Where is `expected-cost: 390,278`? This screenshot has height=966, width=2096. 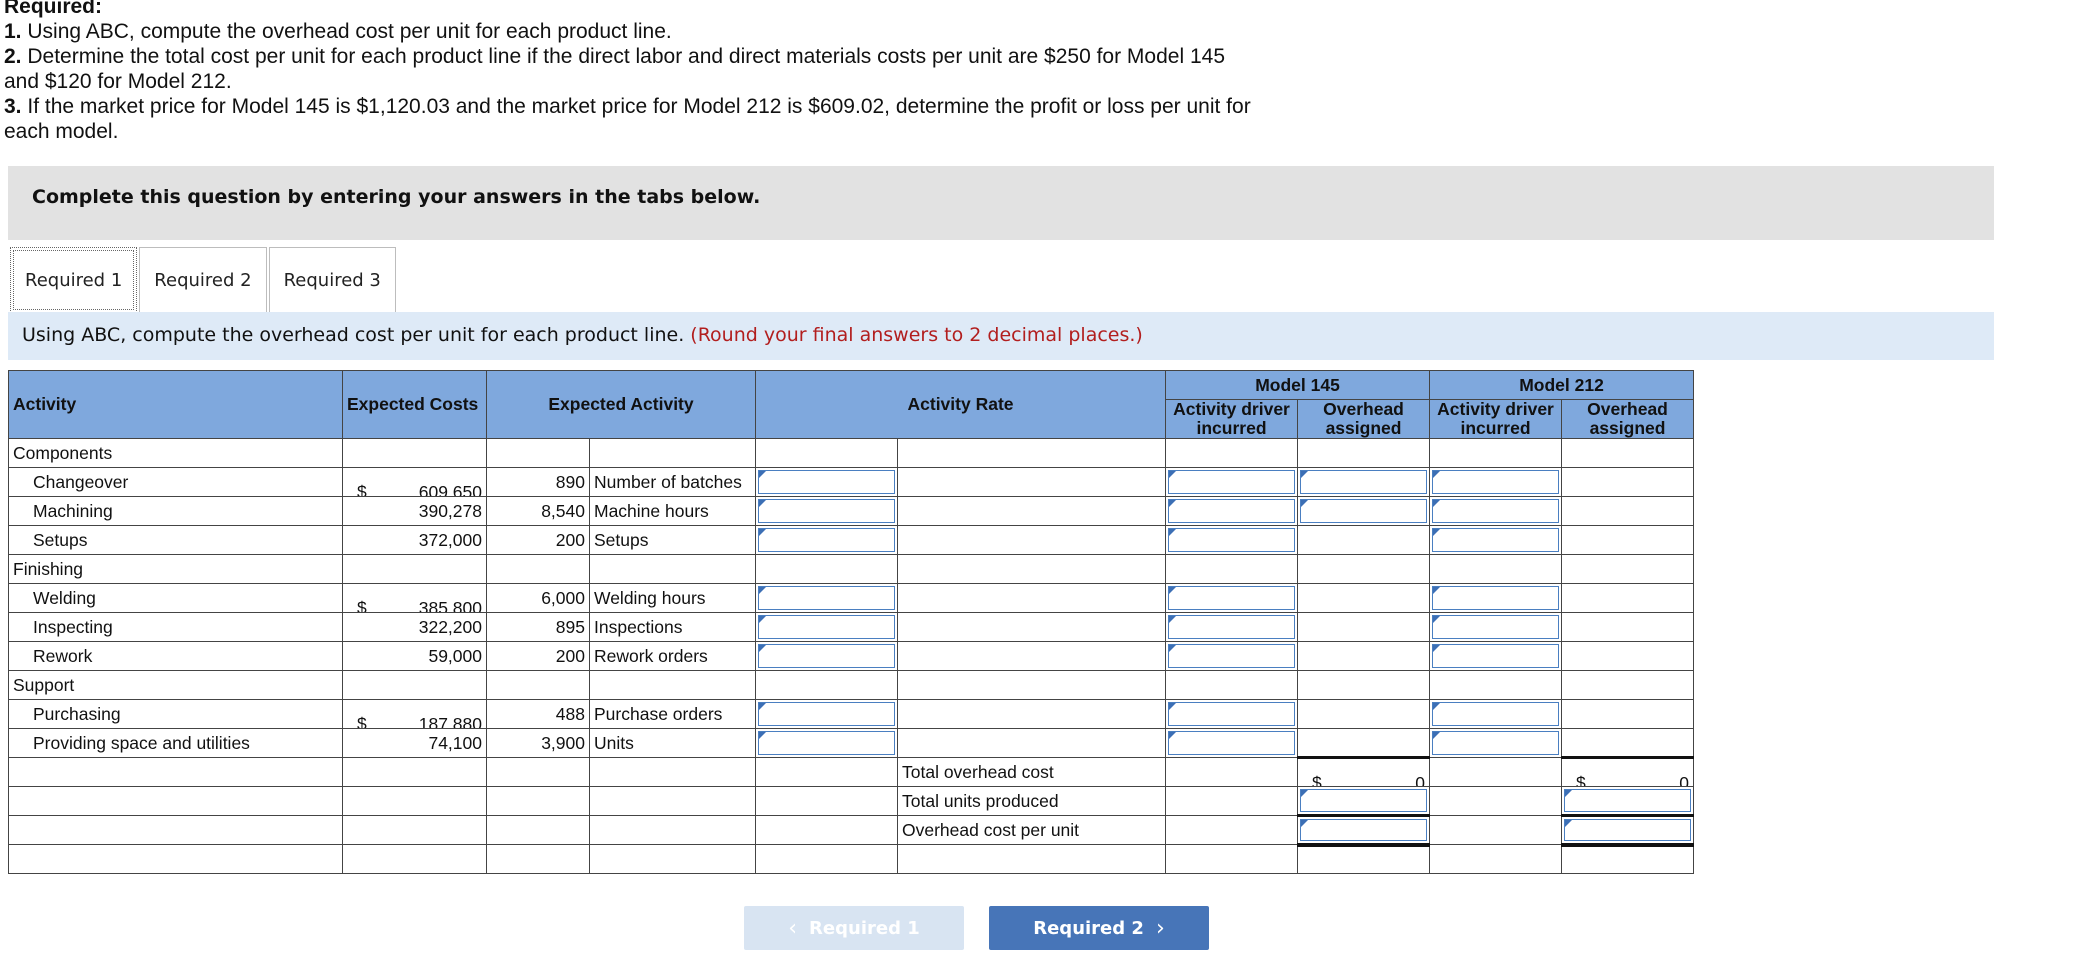
expected-cost: 390,278 is located at coordinates (414, 511).